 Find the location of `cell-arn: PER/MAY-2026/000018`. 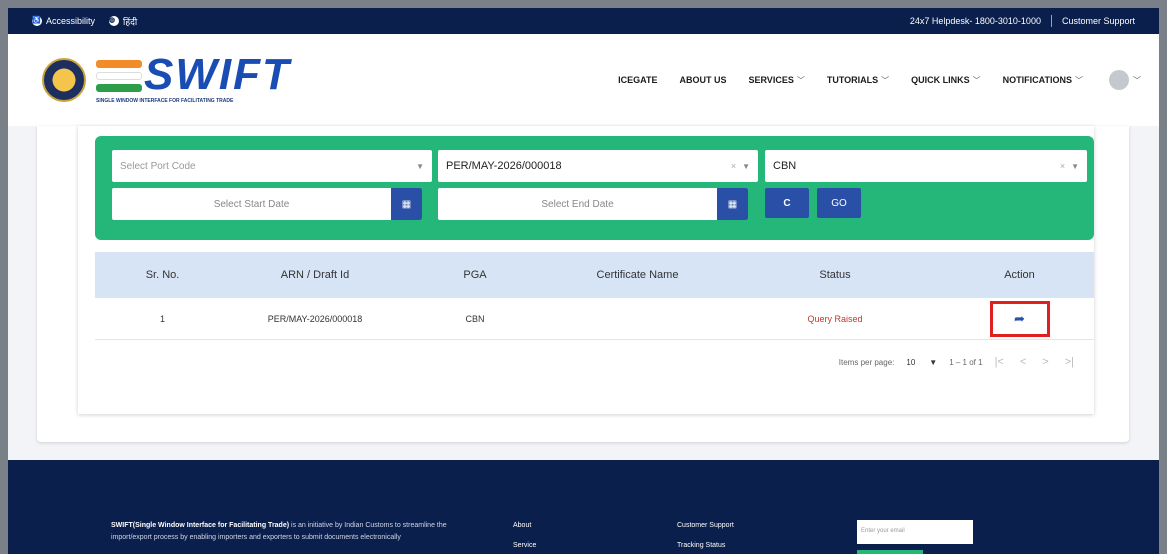

cell-arn: PER/MAY-2026/000018 is located at coordinates (315, 318).